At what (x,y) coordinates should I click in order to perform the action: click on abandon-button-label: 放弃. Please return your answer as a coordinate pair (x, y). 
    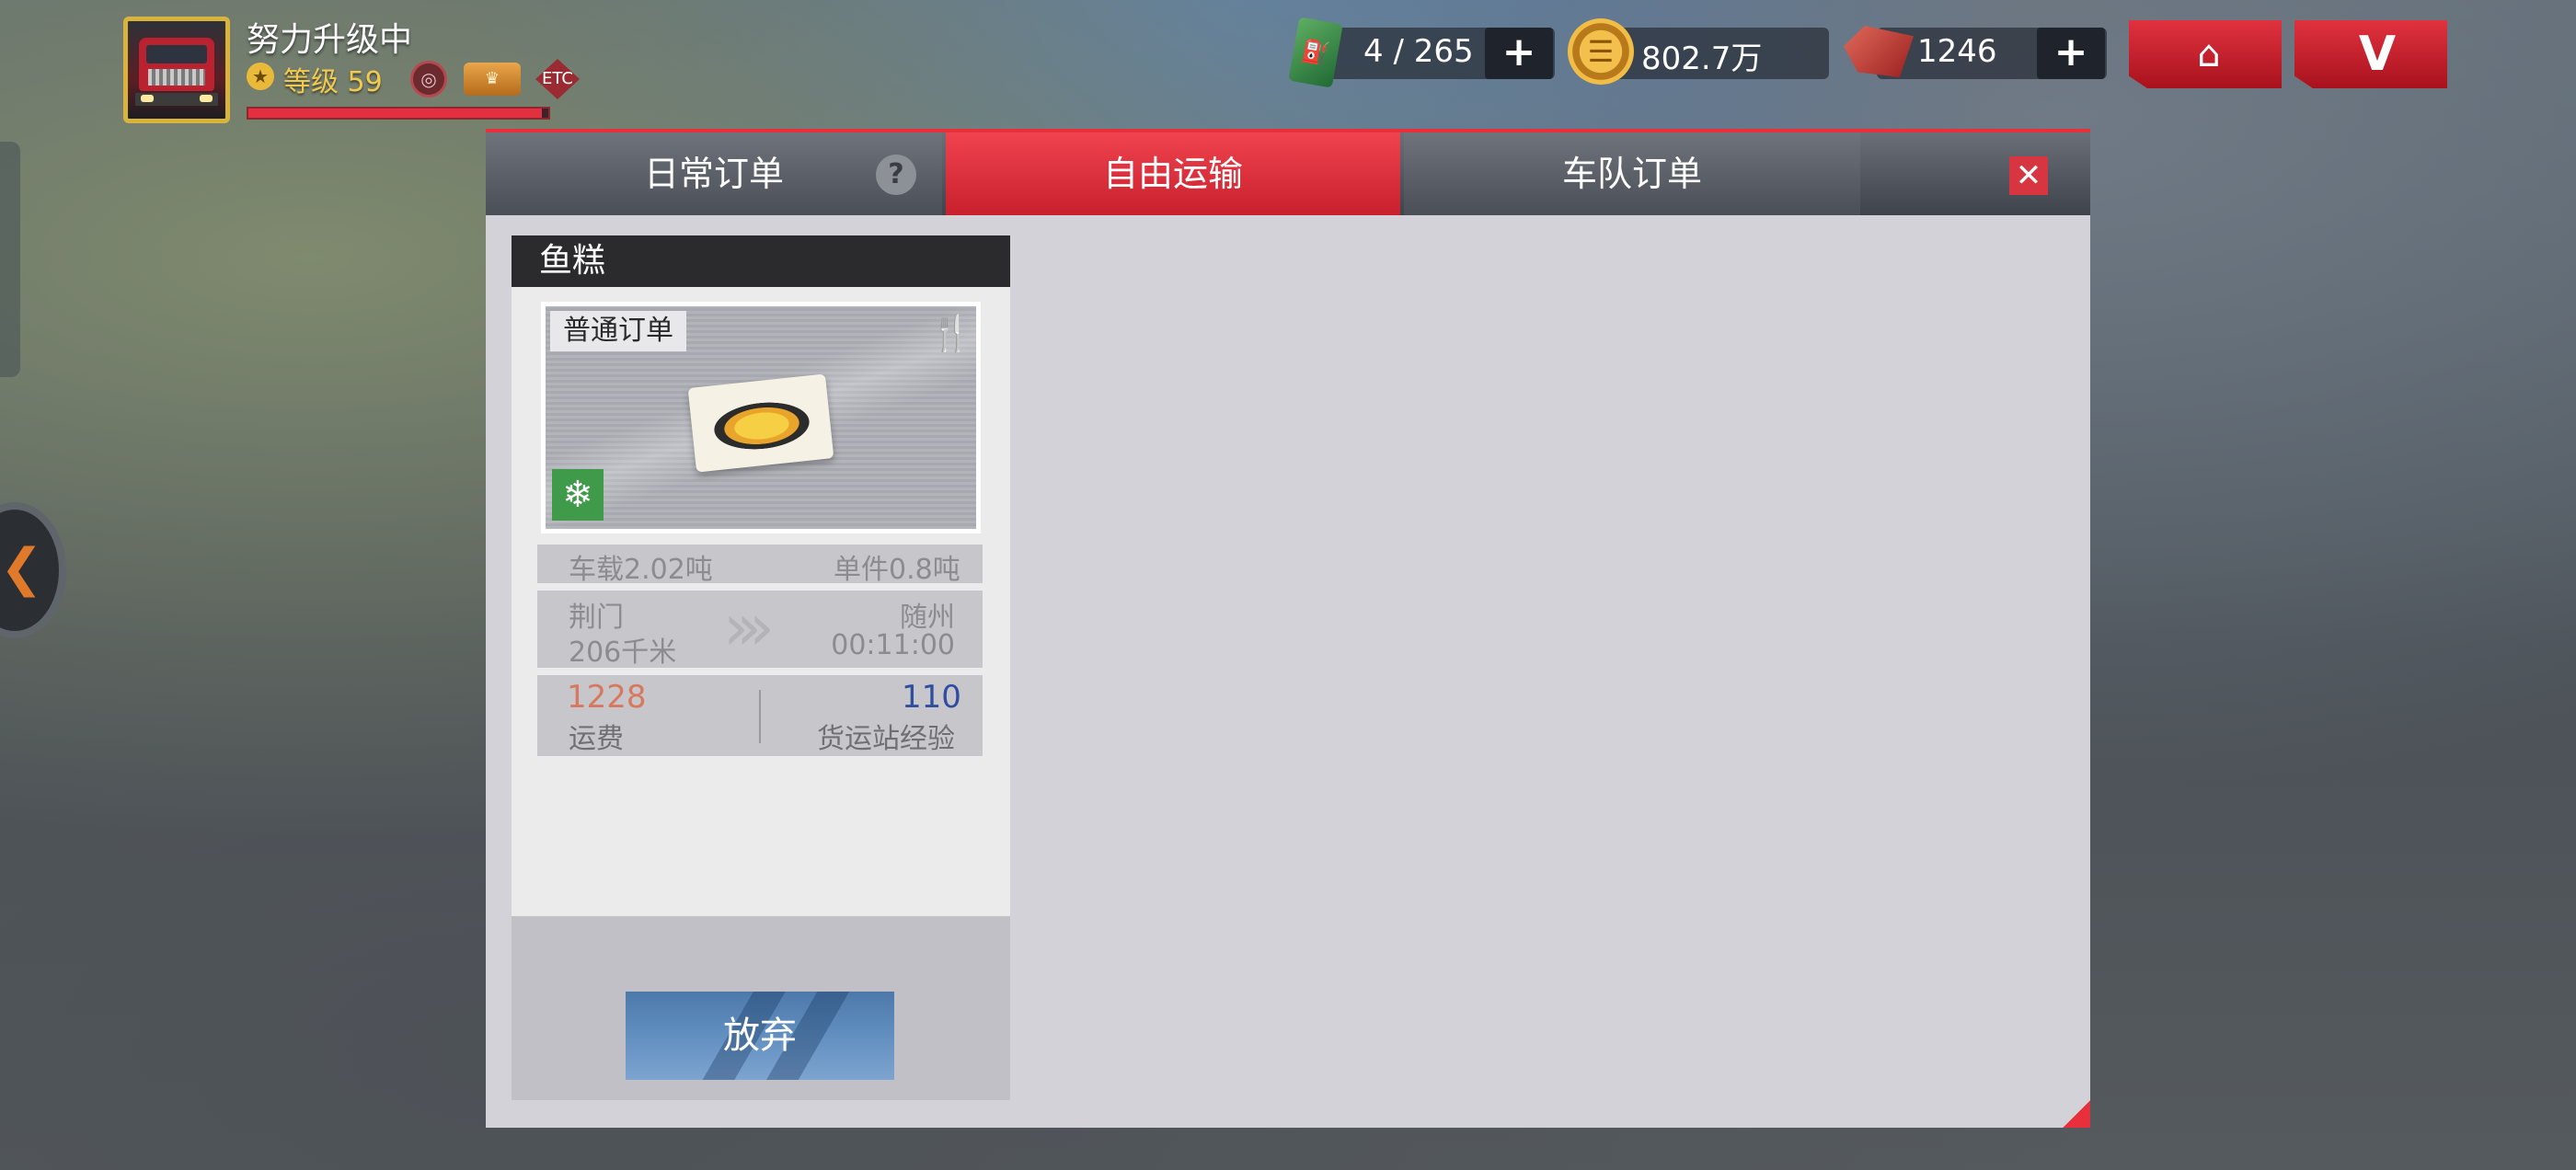
    Looking at the image, I should click on (760, 1036).